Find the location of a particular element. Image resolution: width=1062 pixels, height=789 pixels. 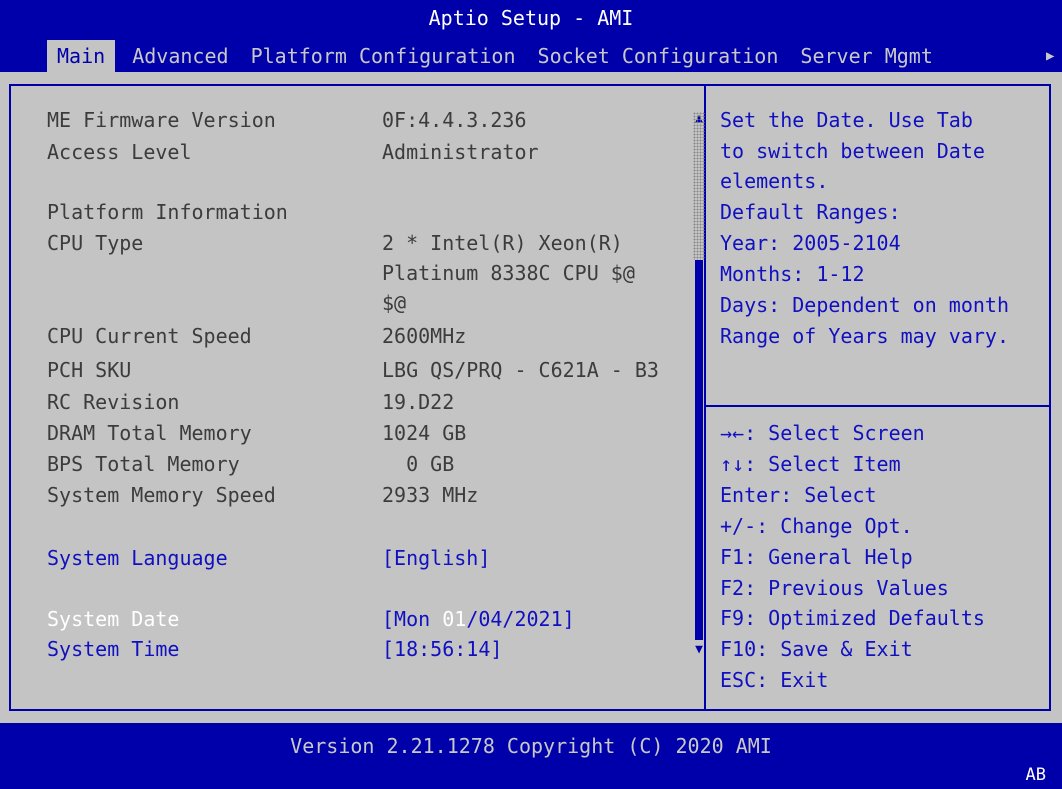

scroll-down-arrow-icon: ▼ is located at coordinates (699, 650).